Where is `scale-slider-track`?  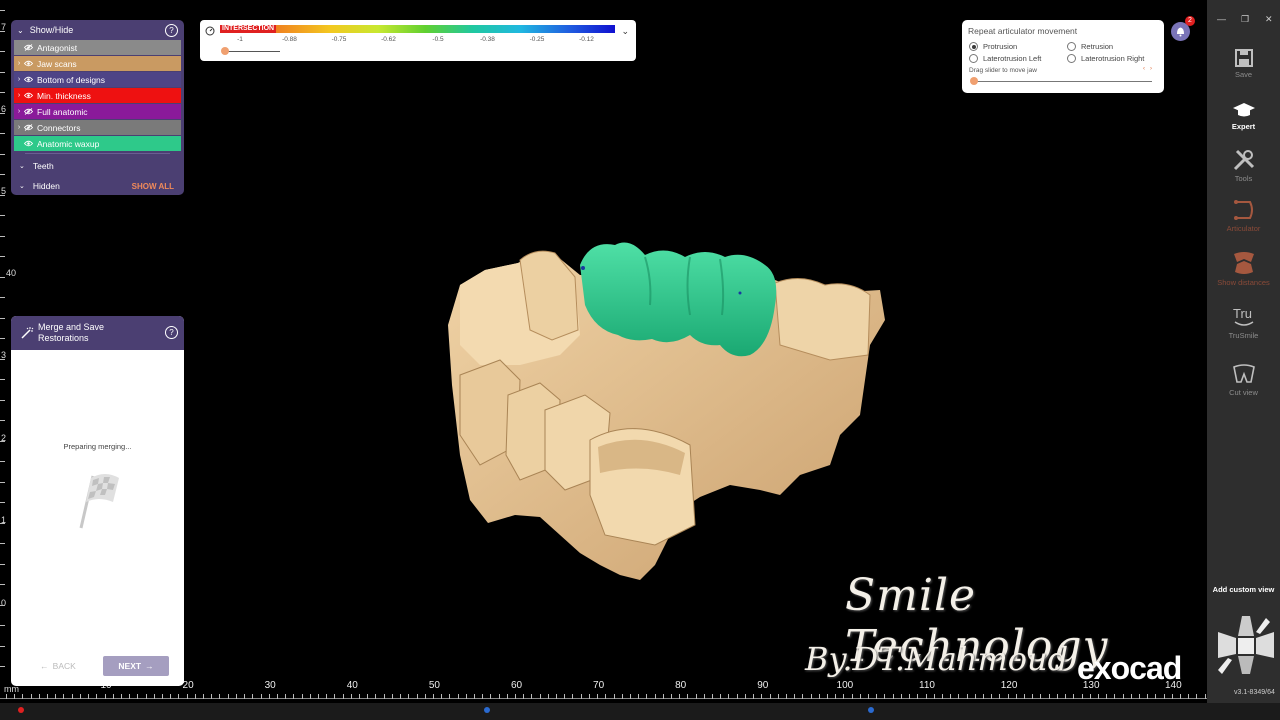
scale-slider-track is located at coordinates (251, 51).